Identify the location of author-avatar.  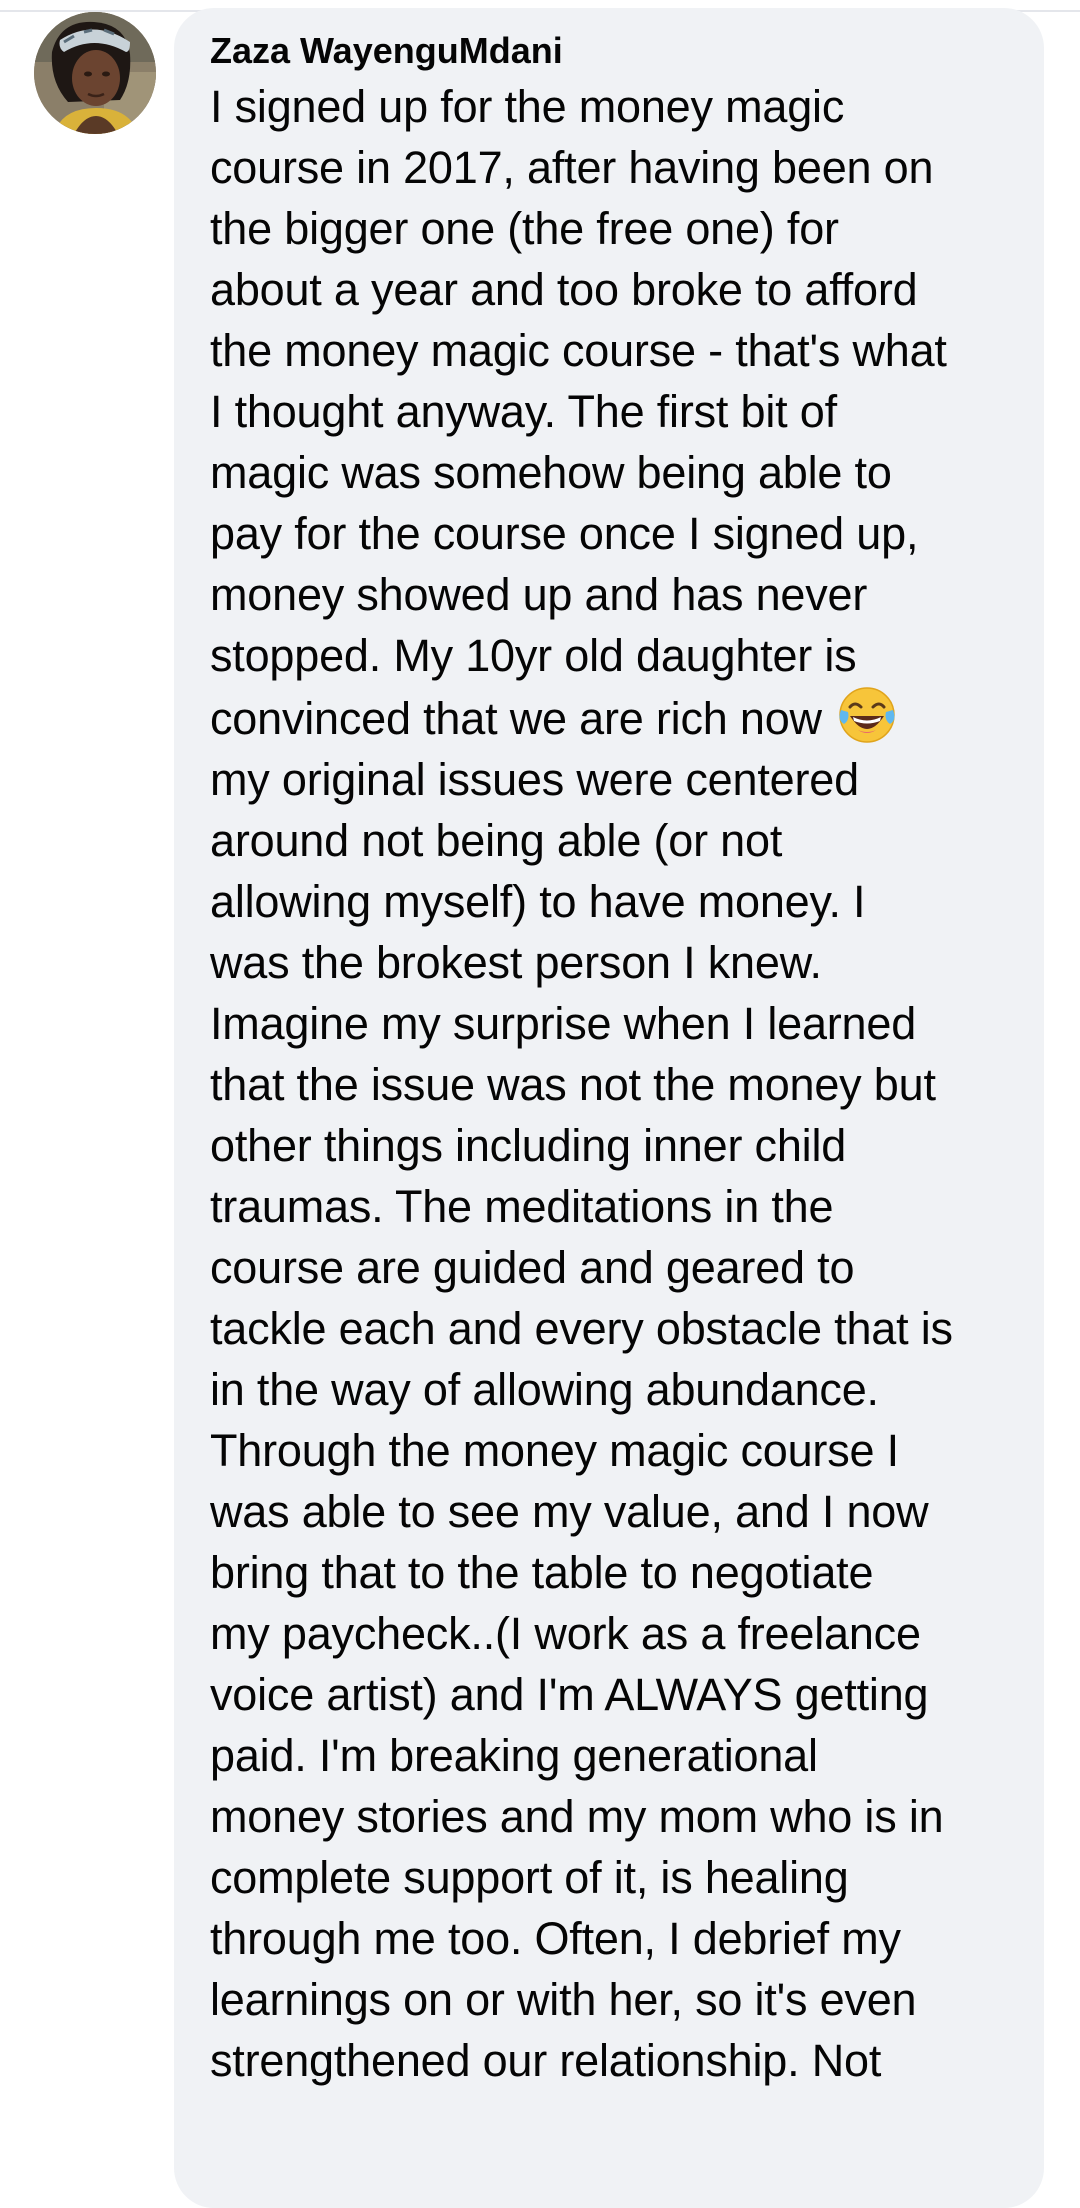
(95, 73).